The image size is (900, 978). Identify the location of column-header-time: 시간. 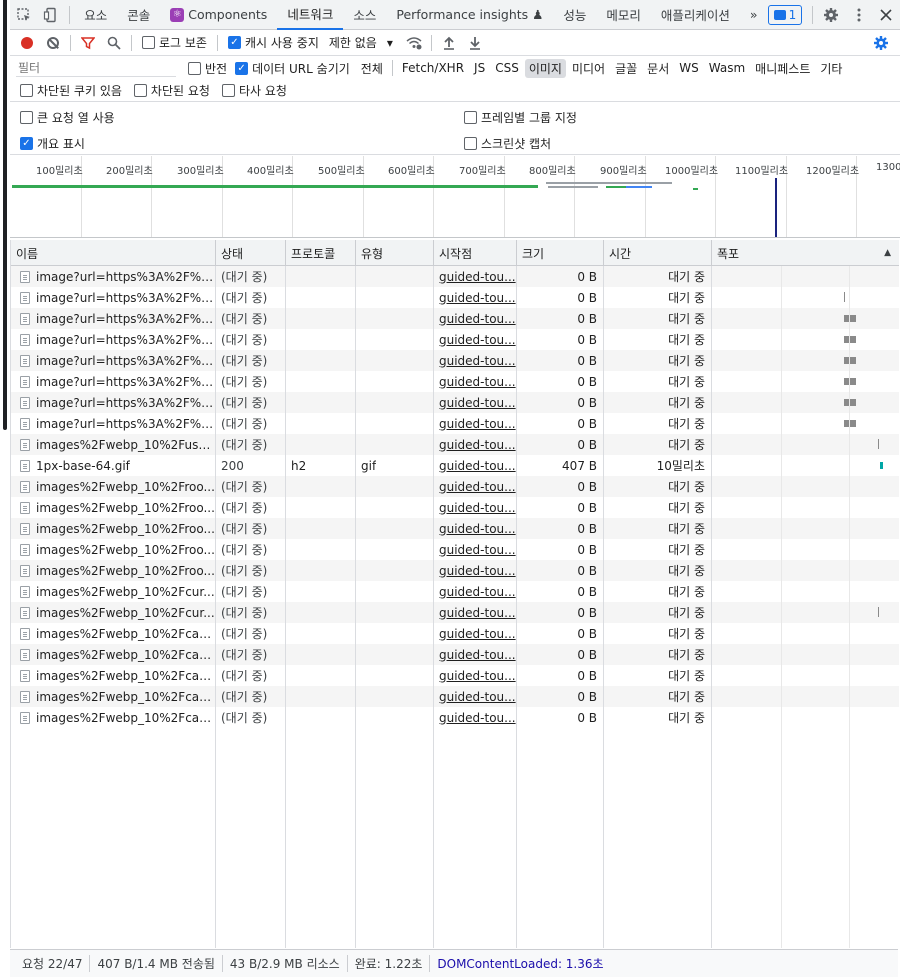
(658, 253).